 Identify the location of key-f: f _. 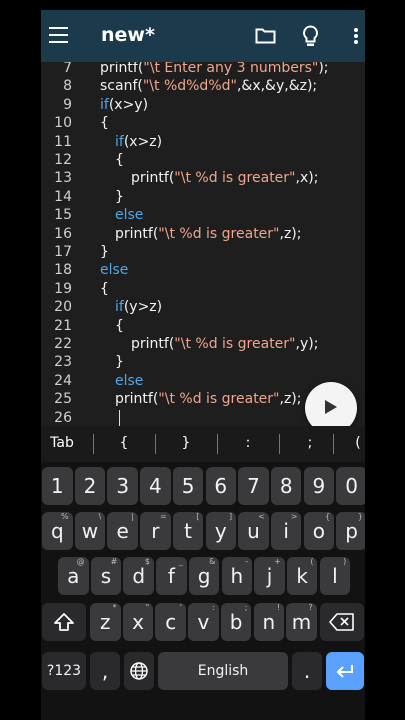
(171, 576).